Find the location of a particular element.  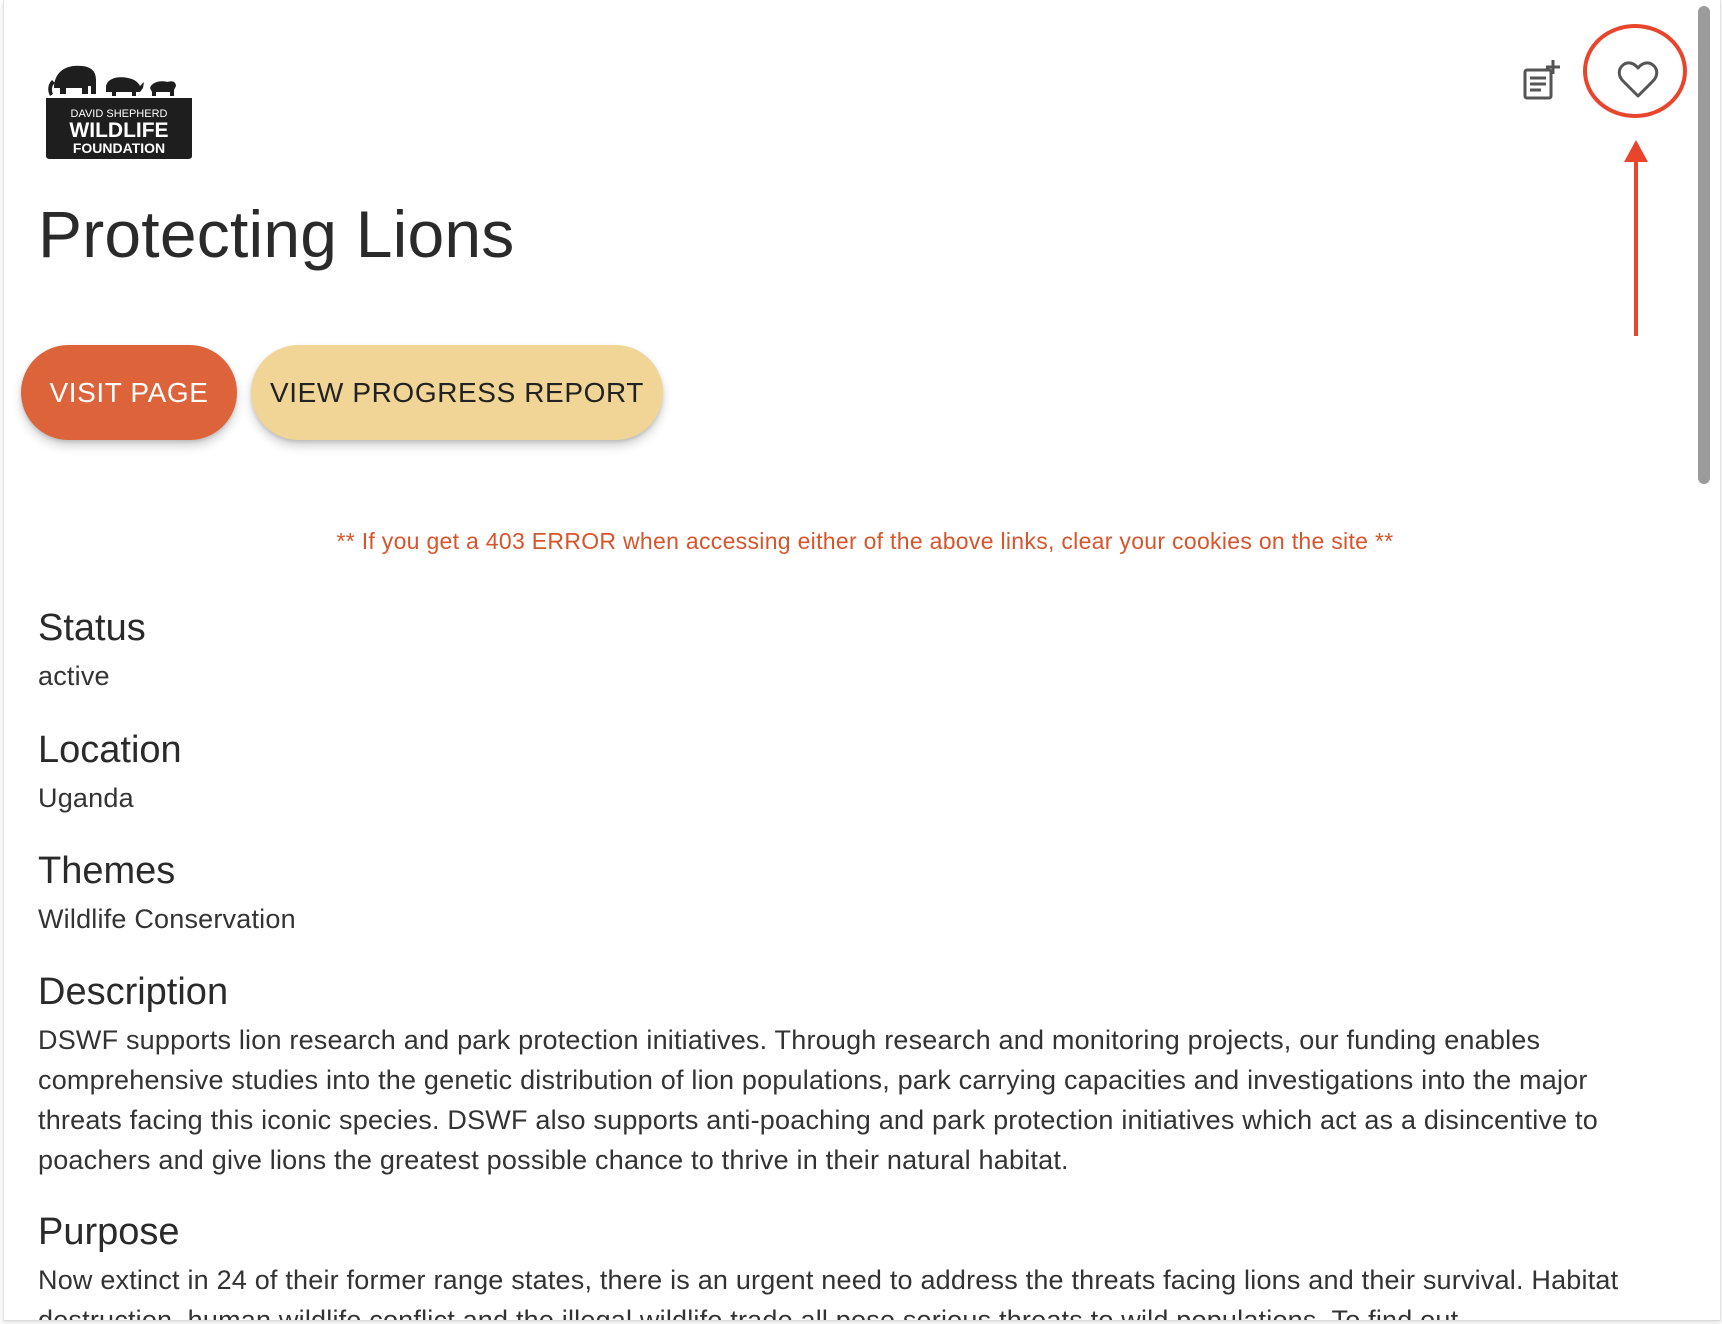

heart-outline-icon is located at coordinates (1638, 79).